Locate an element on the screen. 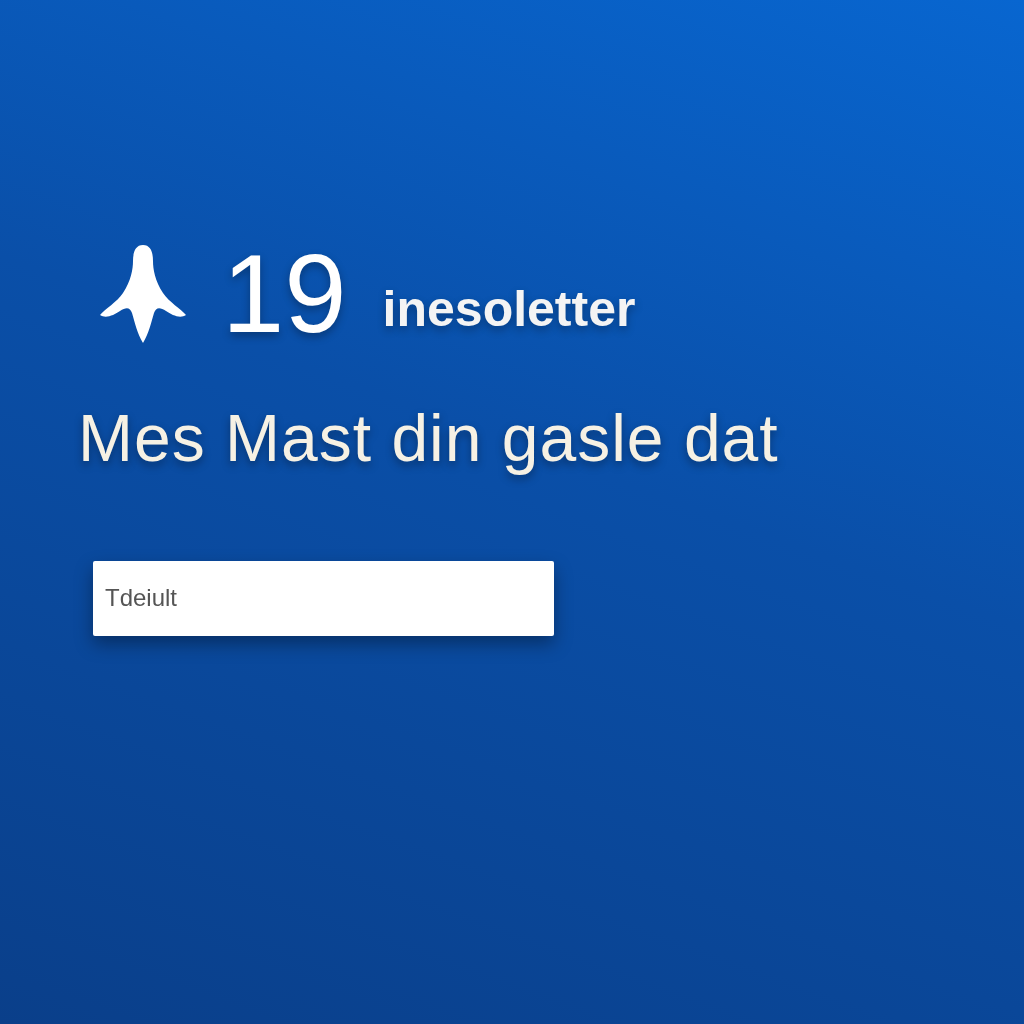 The height and width of the screenshot is (1024, 1024). headline: Mes Mast din gasle dat is located at coordinates (429, 438).